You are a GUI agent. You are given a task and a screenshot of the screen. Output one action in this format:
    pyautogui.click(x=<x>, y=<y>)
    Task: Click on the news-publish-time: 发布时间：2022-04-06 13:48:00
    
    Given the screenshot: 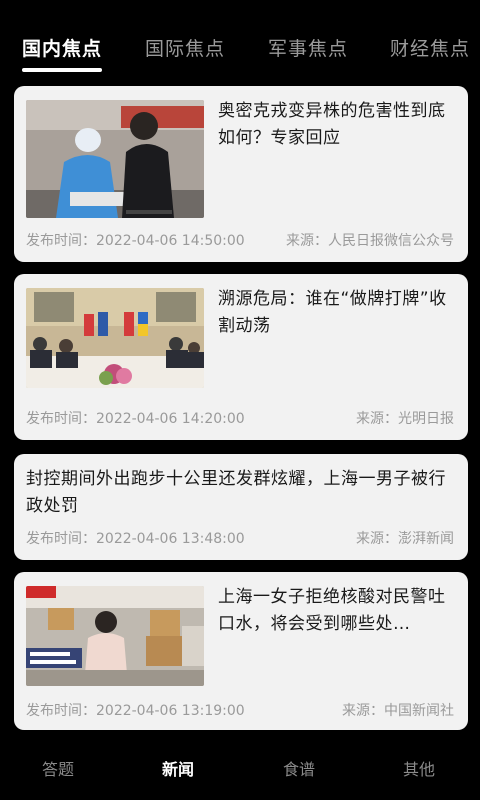 What is the action you would take?
    pyautogui.click(x=135, y=539)
    